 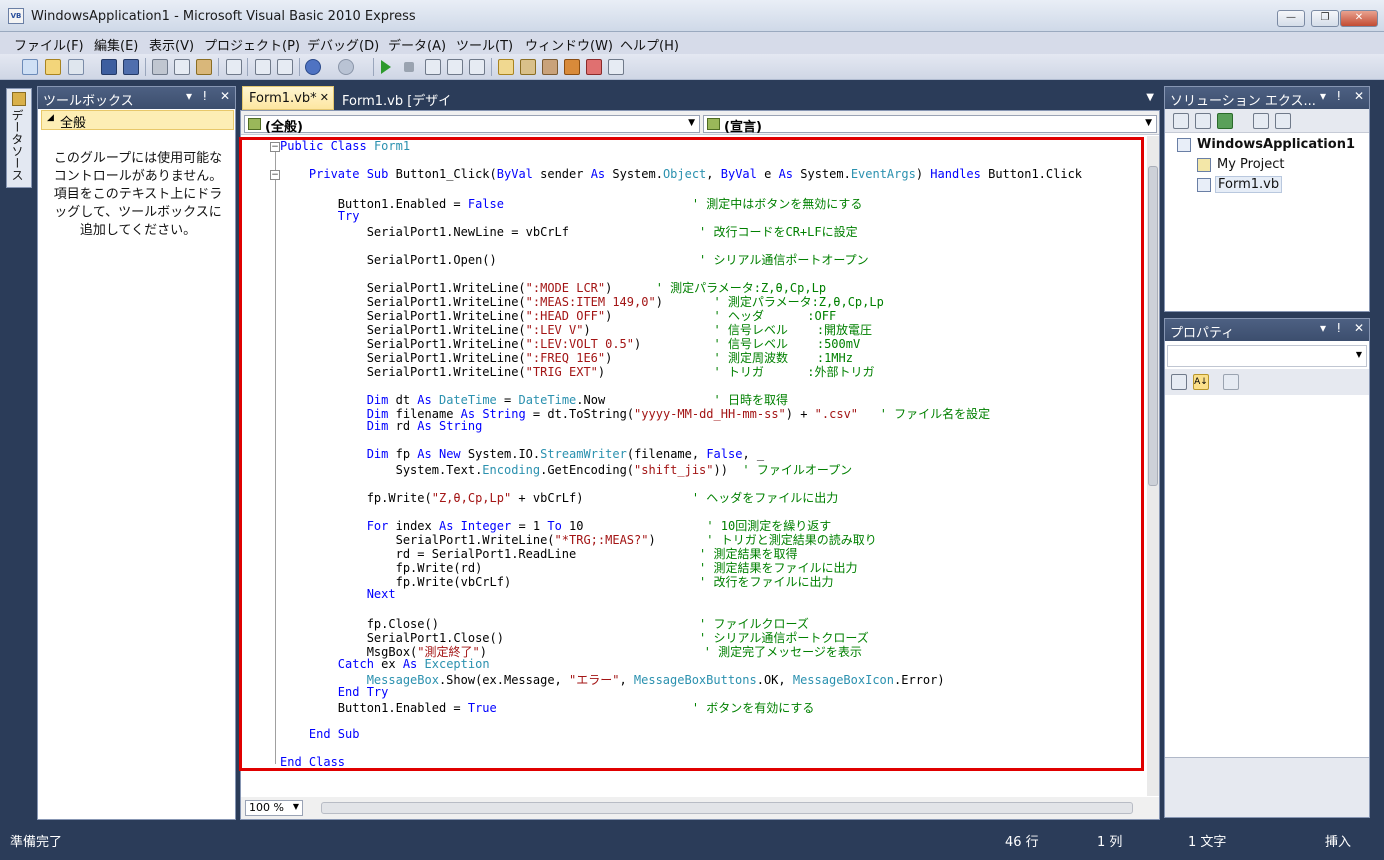 I want to click on tab-form1-design: Form1.vb [デザイン]*, so click(x=406, y=107).